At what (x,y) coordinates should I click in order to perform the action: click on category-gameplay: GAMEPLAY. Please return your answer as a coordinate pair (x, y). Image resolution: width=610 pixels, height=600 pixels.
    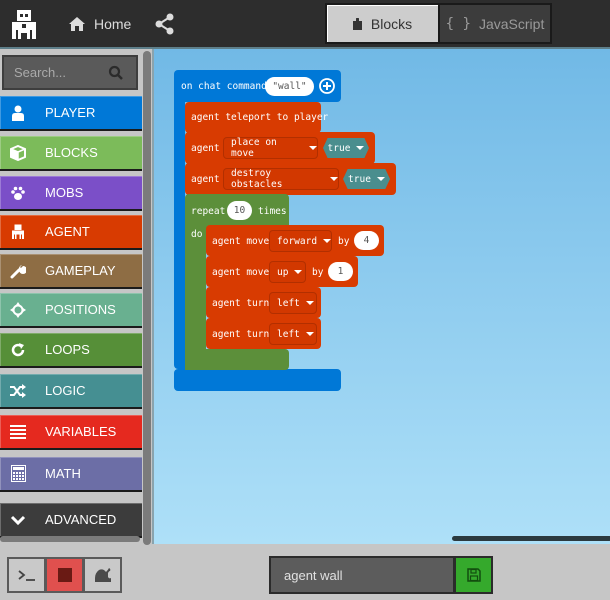
    Looking at the image, I should click on (71, 271).